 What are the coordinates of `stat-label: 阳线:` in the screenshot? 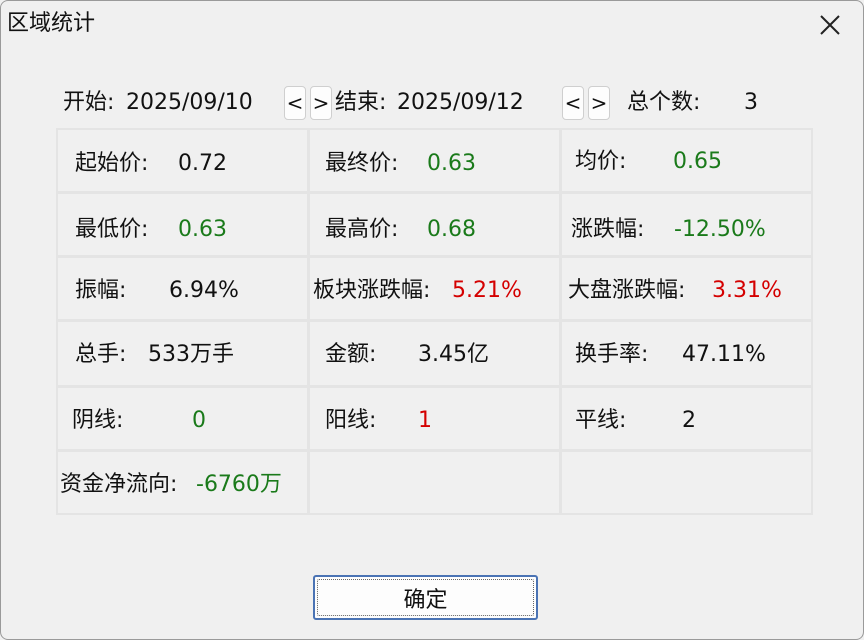 It's located at (351, 420).